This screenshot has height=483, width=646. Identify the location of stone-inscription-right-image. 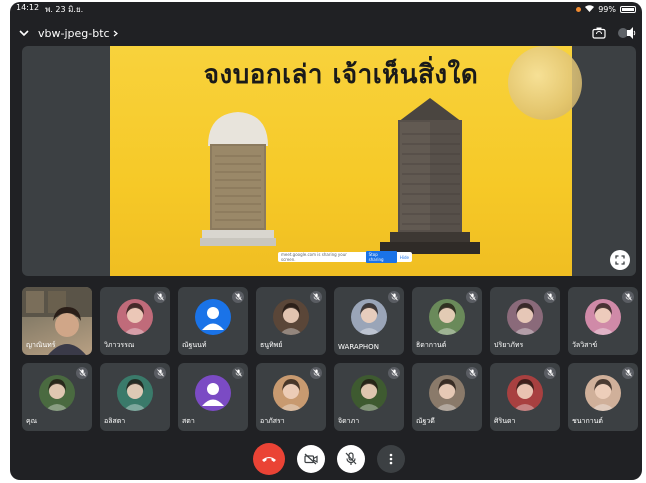
(430, 176).